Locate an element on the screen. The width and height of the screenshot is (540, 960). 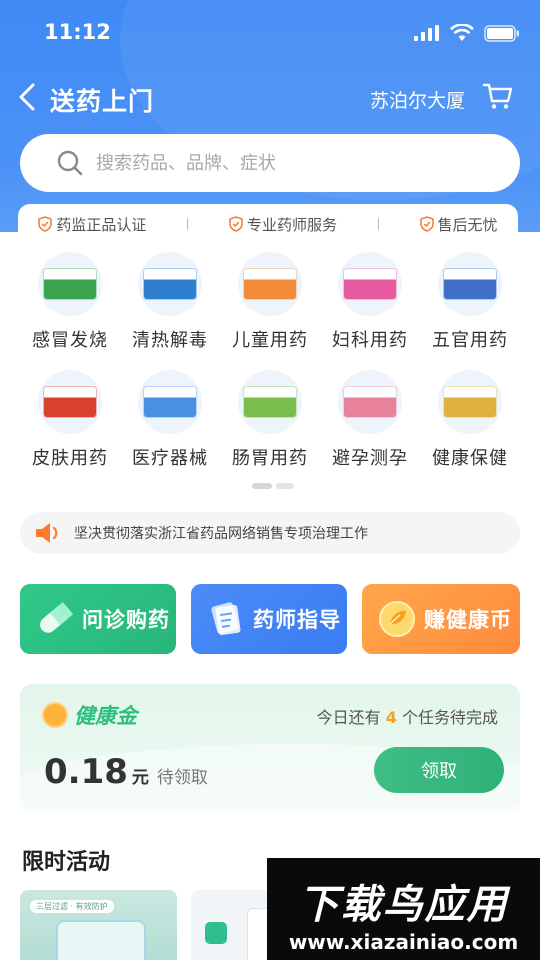
earn-coins-button: 赚健康币 is located at coordinates (441, 619).